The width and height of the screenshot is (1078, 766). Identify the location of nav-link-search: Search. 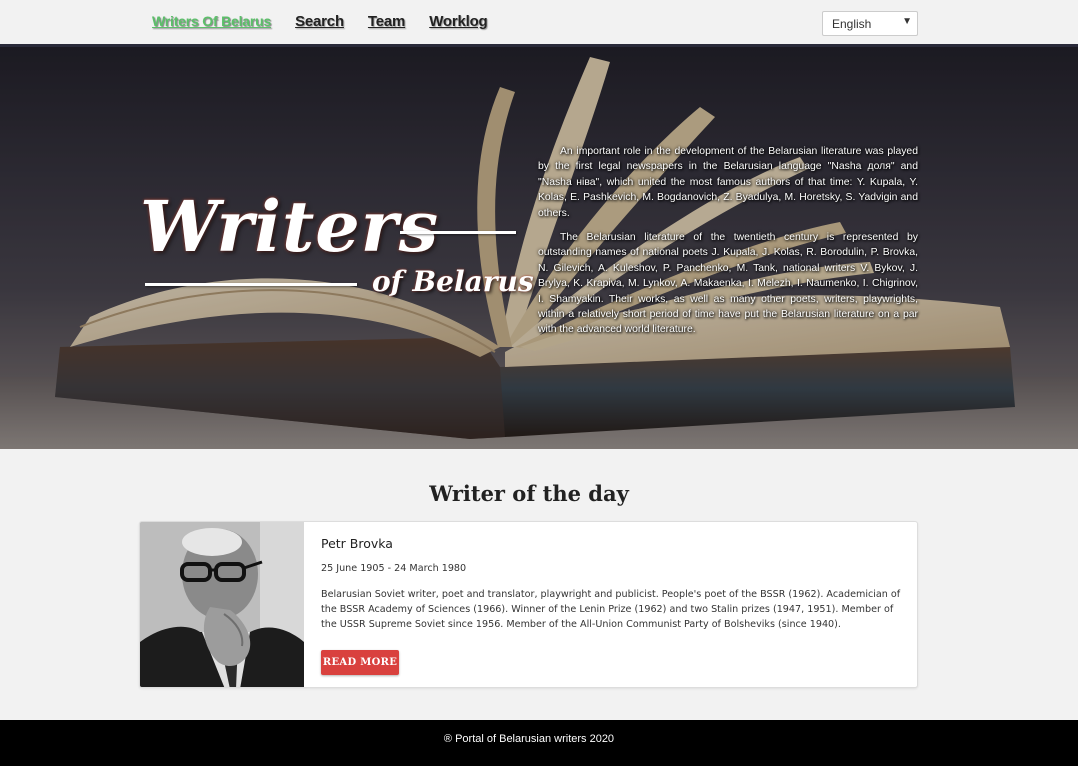
(319, 21).